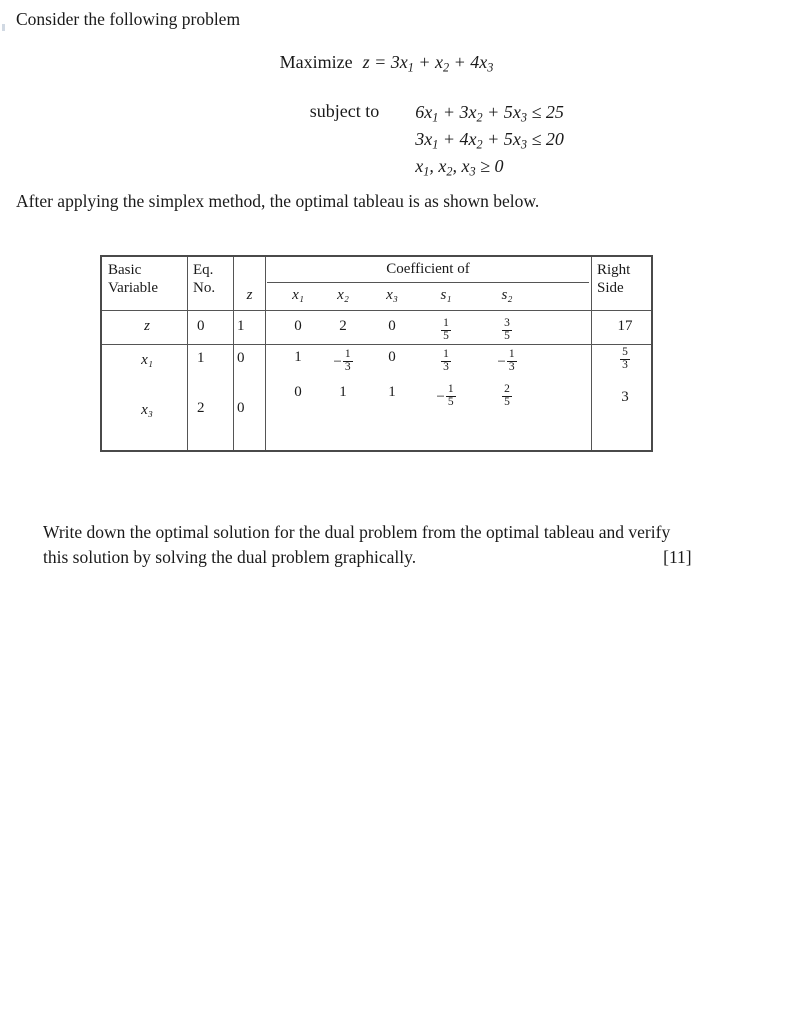  I want to click on table-row-x1-x2: −1 3, so click(343, 361).